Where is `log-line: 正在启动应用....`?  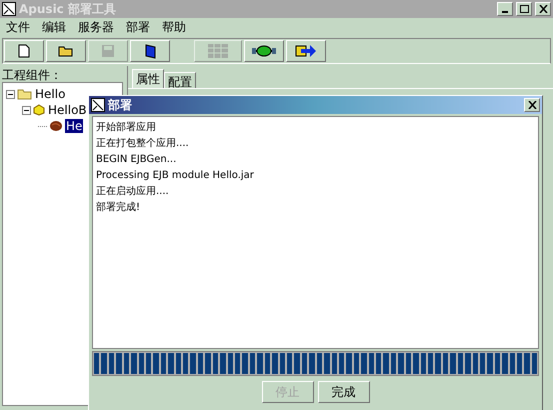
log-line: 正在启动应用.... is located at coordinates (133, 191).